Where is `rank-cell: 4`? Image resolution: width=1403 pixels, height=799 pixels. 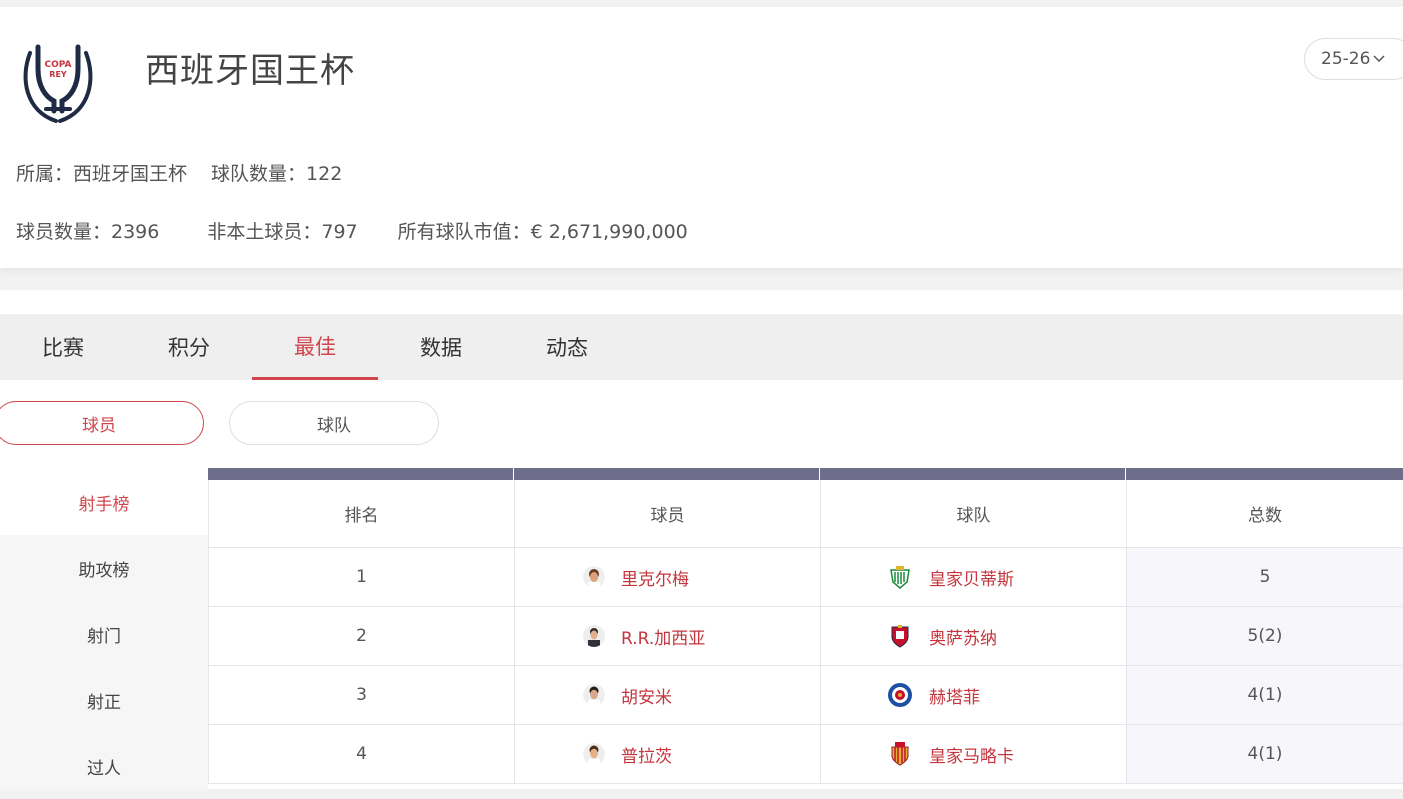 rank-cell: 4 is located at coordinates (361, 754).